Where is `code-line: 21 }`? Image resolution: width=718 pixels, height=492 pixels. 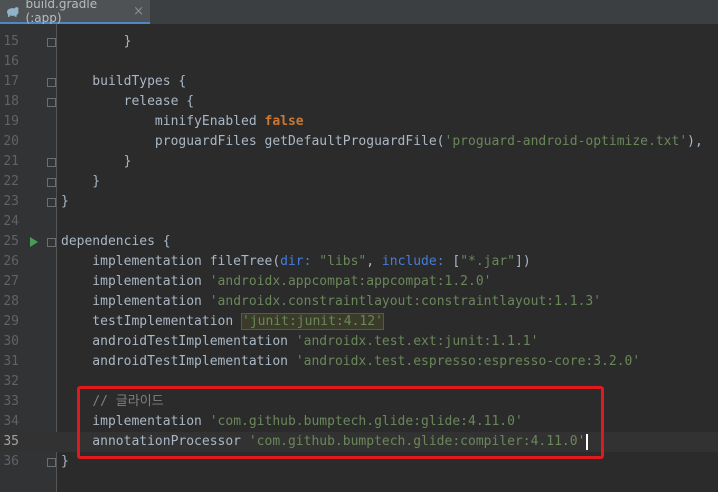 code-line: 21 } is located at coordinates (359, 162).